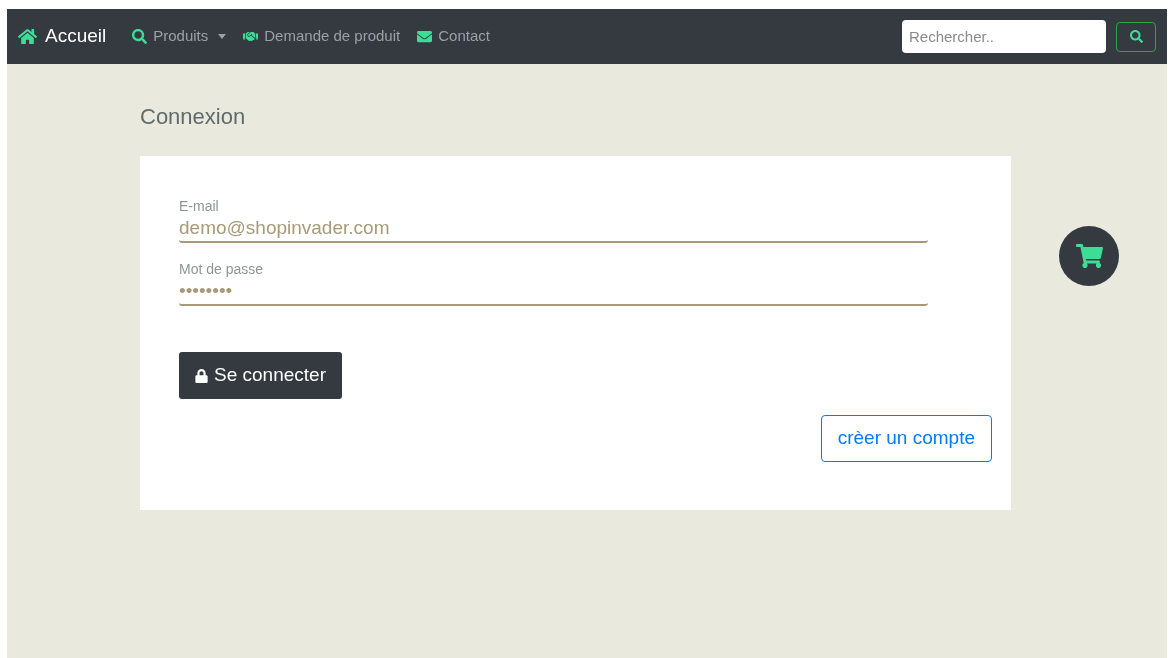 The height and width of the screenshot is (658, 1172). What do you see at coordinates (193, 117) in the screenshot?
I see `page-title: Connexion` at bounding box center [193, 117].